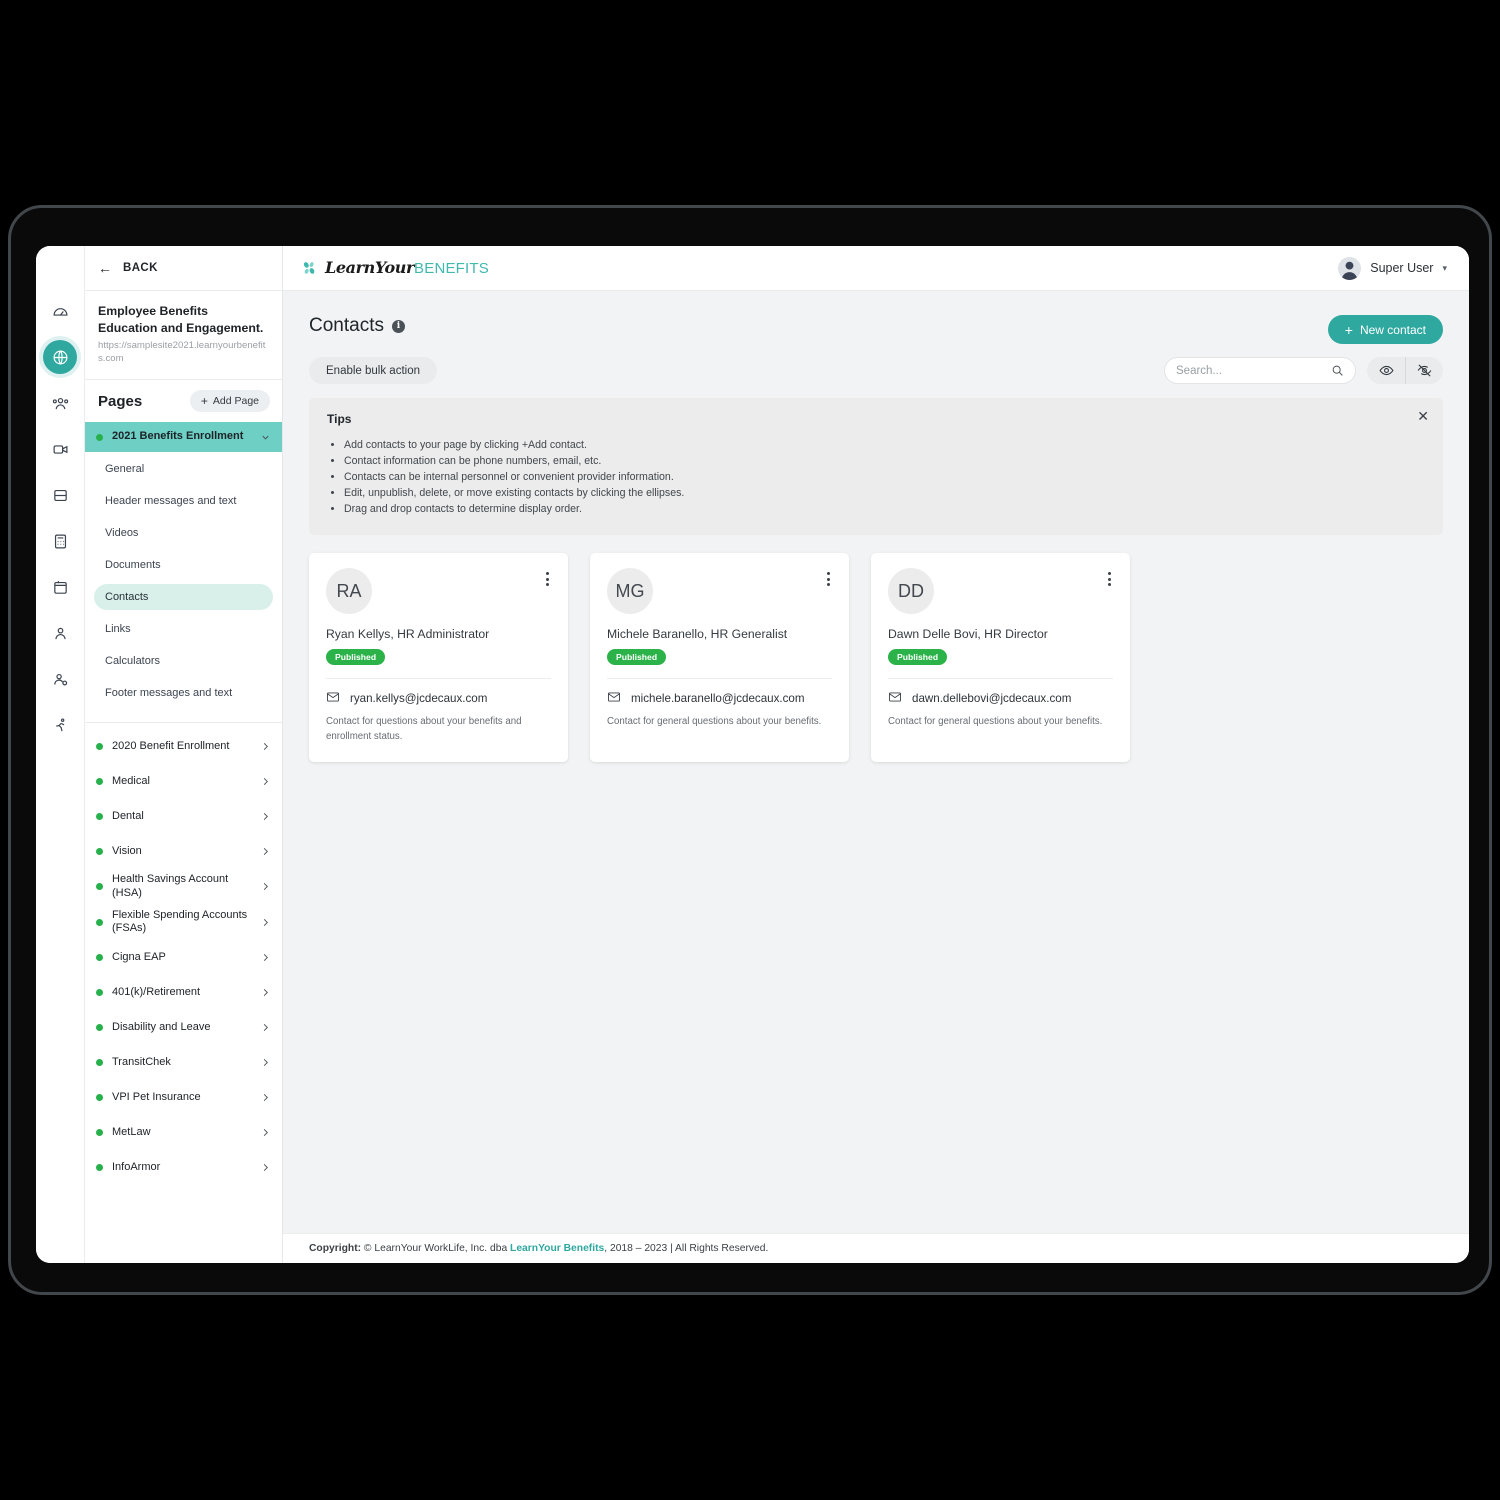 This screenshot has height=1500, width=1500. What do you see at coordinates (60, 311) in the screenshot?
I see `dashboard-icon` at bounding box center [60, 311].